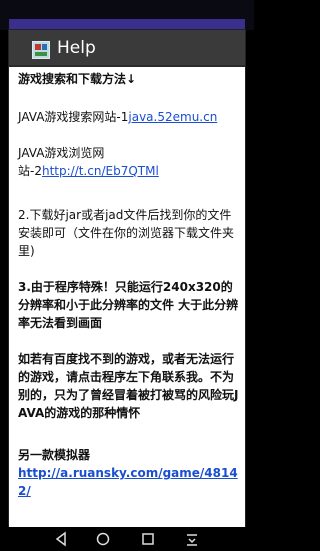 Image resolution: width=320 pixels, height=551 pixels. I want to click on other-emulator-heading: 另一款模拟器, so click(54, 455).